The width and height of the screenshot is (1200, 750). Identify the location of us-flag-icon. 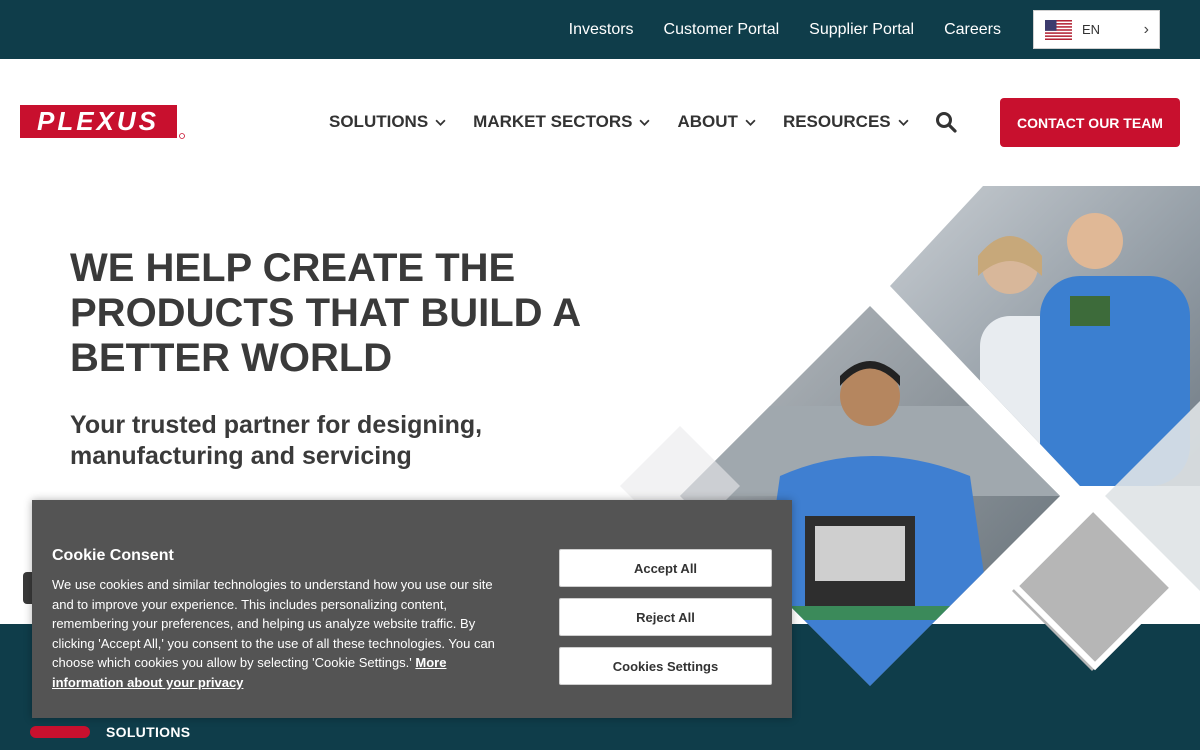
(1058, 30).